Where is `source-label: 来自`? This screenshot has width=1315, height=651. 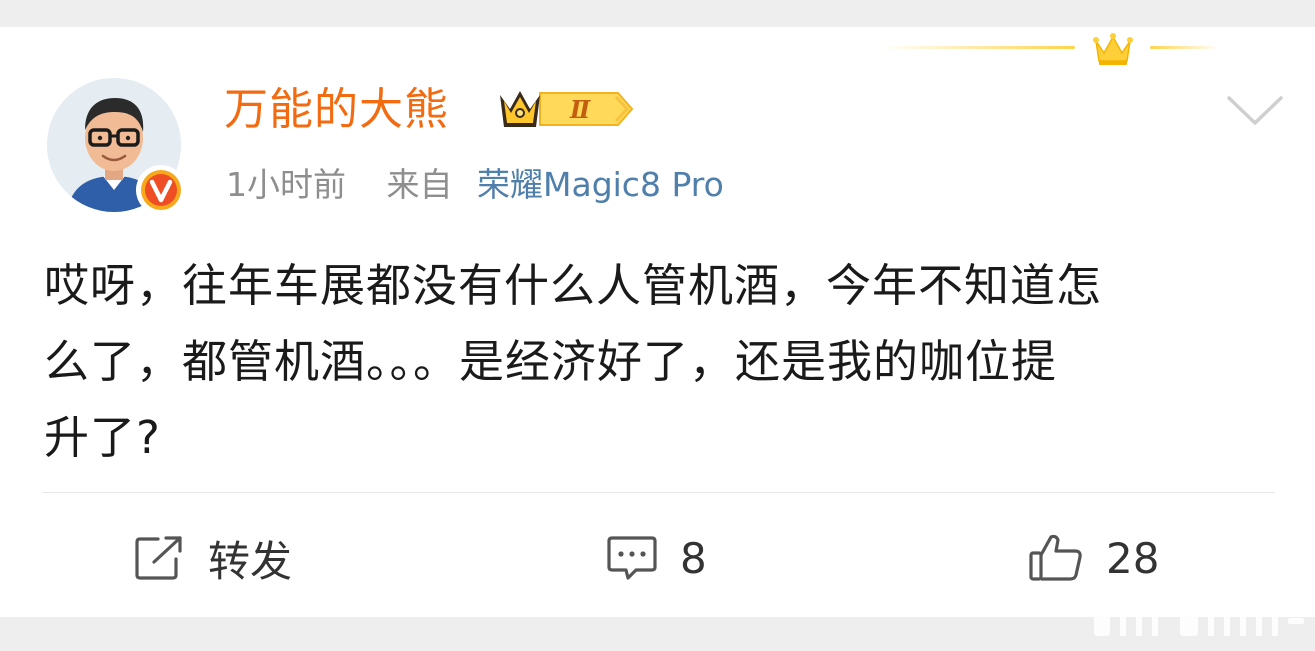
source-label: 来自 is located at coordinates (419, 184).